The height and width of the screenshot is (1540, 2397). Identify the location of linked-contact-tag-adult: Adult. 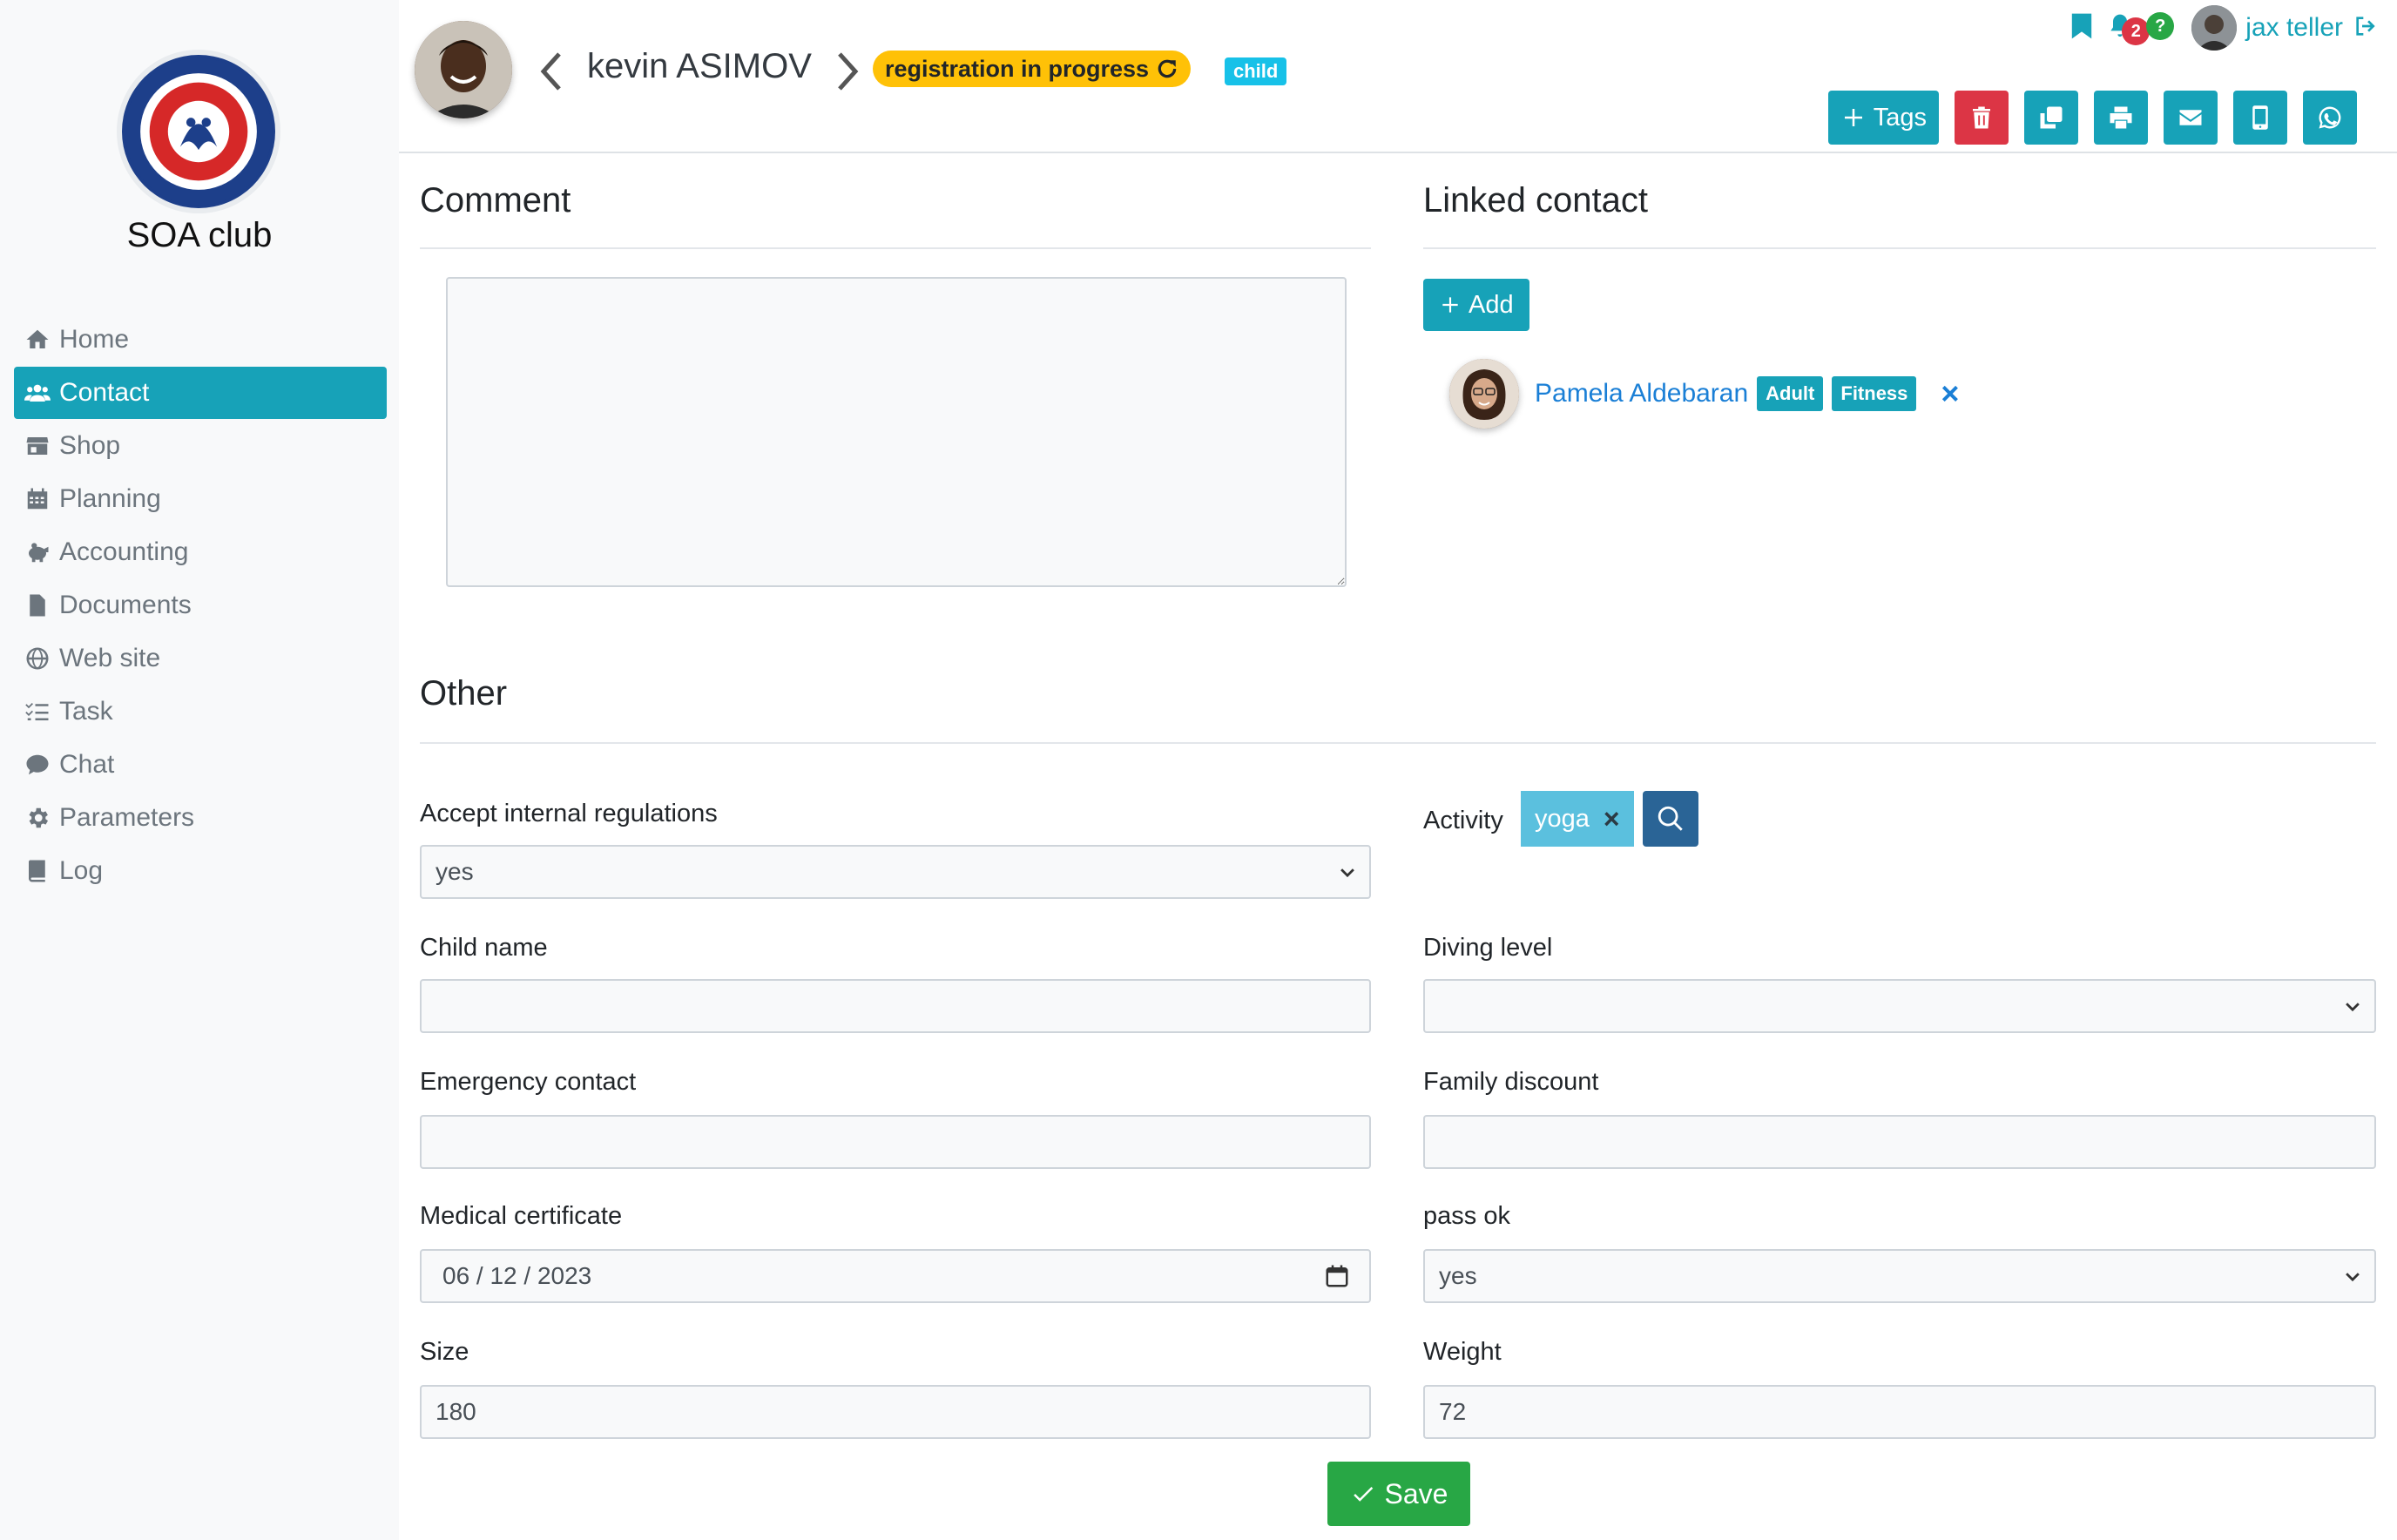
(1790, 393).